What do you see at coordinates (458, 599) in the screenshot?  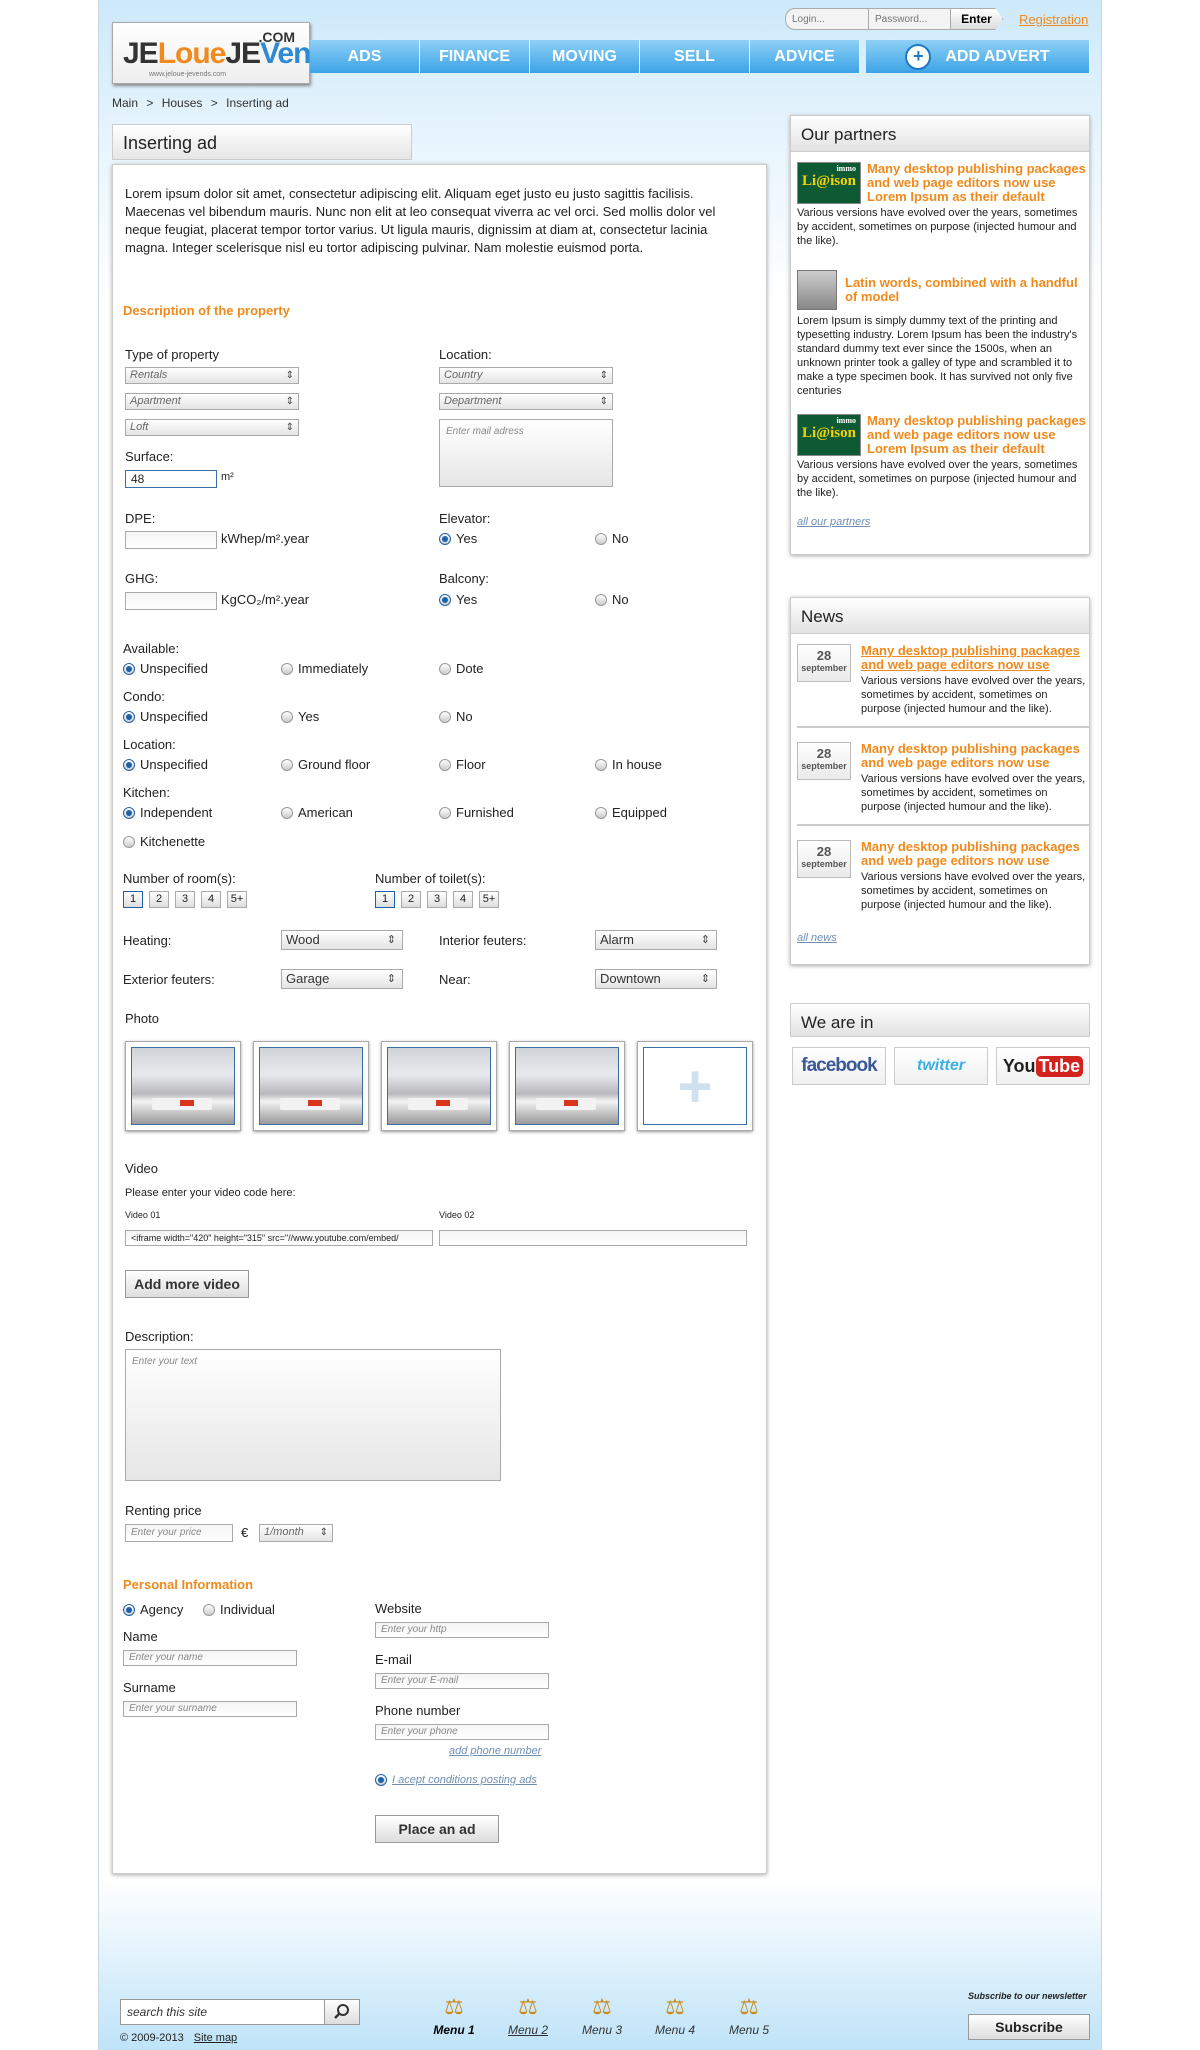 I see `balcony-yes-radio: Yes` at bounding box center [458, 599].